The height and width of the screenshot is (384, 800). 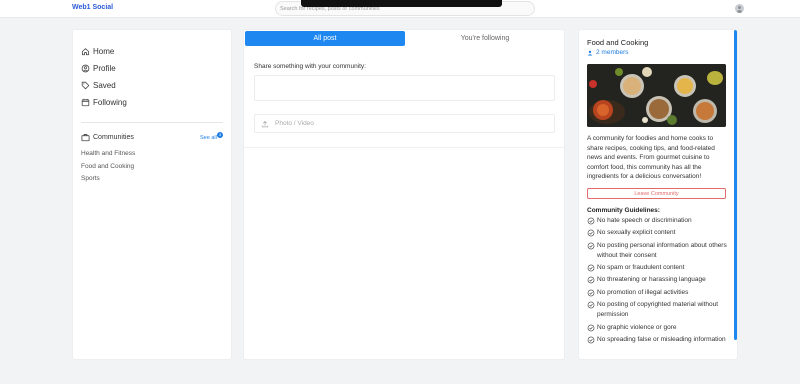 I want to click on users-icon, so click(x=590, y=53).